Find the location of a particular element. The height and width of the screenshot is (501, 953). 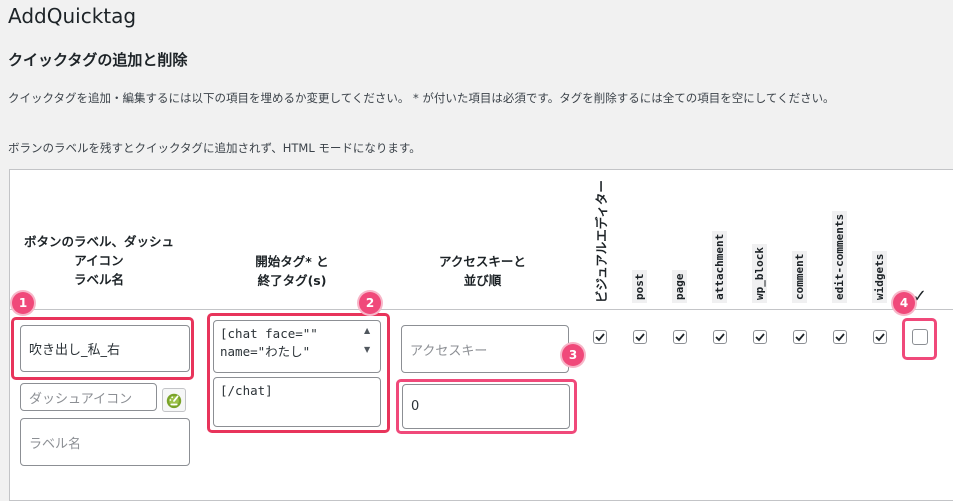

button-label-input: 吹き出し_私_右 is located at coordinates (105, 348).